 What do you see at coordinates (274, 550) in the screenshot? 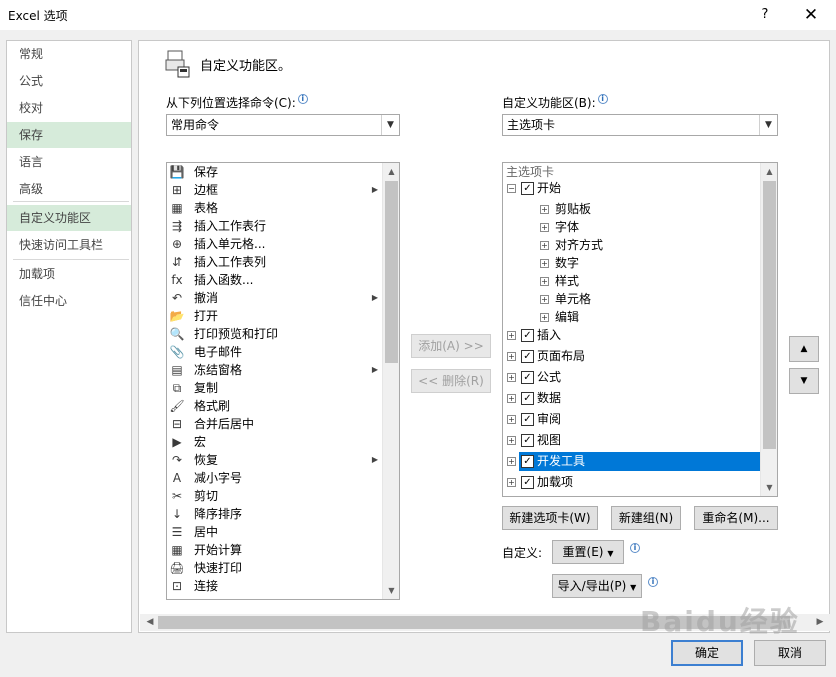
I see `command-item: ▦ 开始计算` at bounding box center [274, 550].